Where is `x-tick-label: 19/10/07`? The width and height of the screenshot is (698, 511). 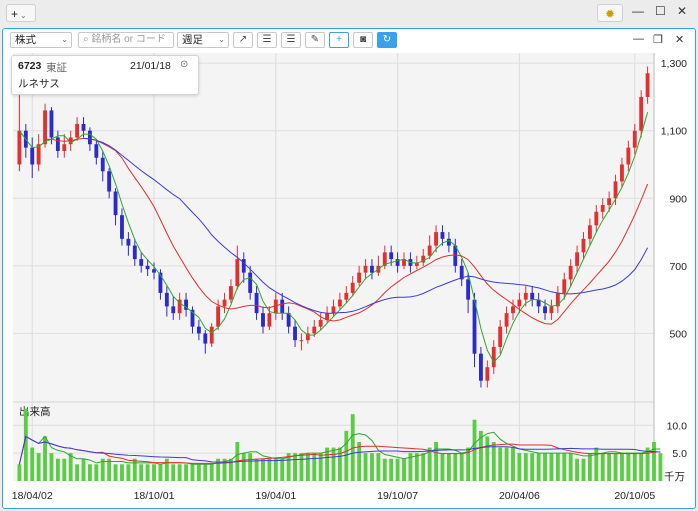
x-tick-label: 19/10/07 is located at coordinates (397, 496).